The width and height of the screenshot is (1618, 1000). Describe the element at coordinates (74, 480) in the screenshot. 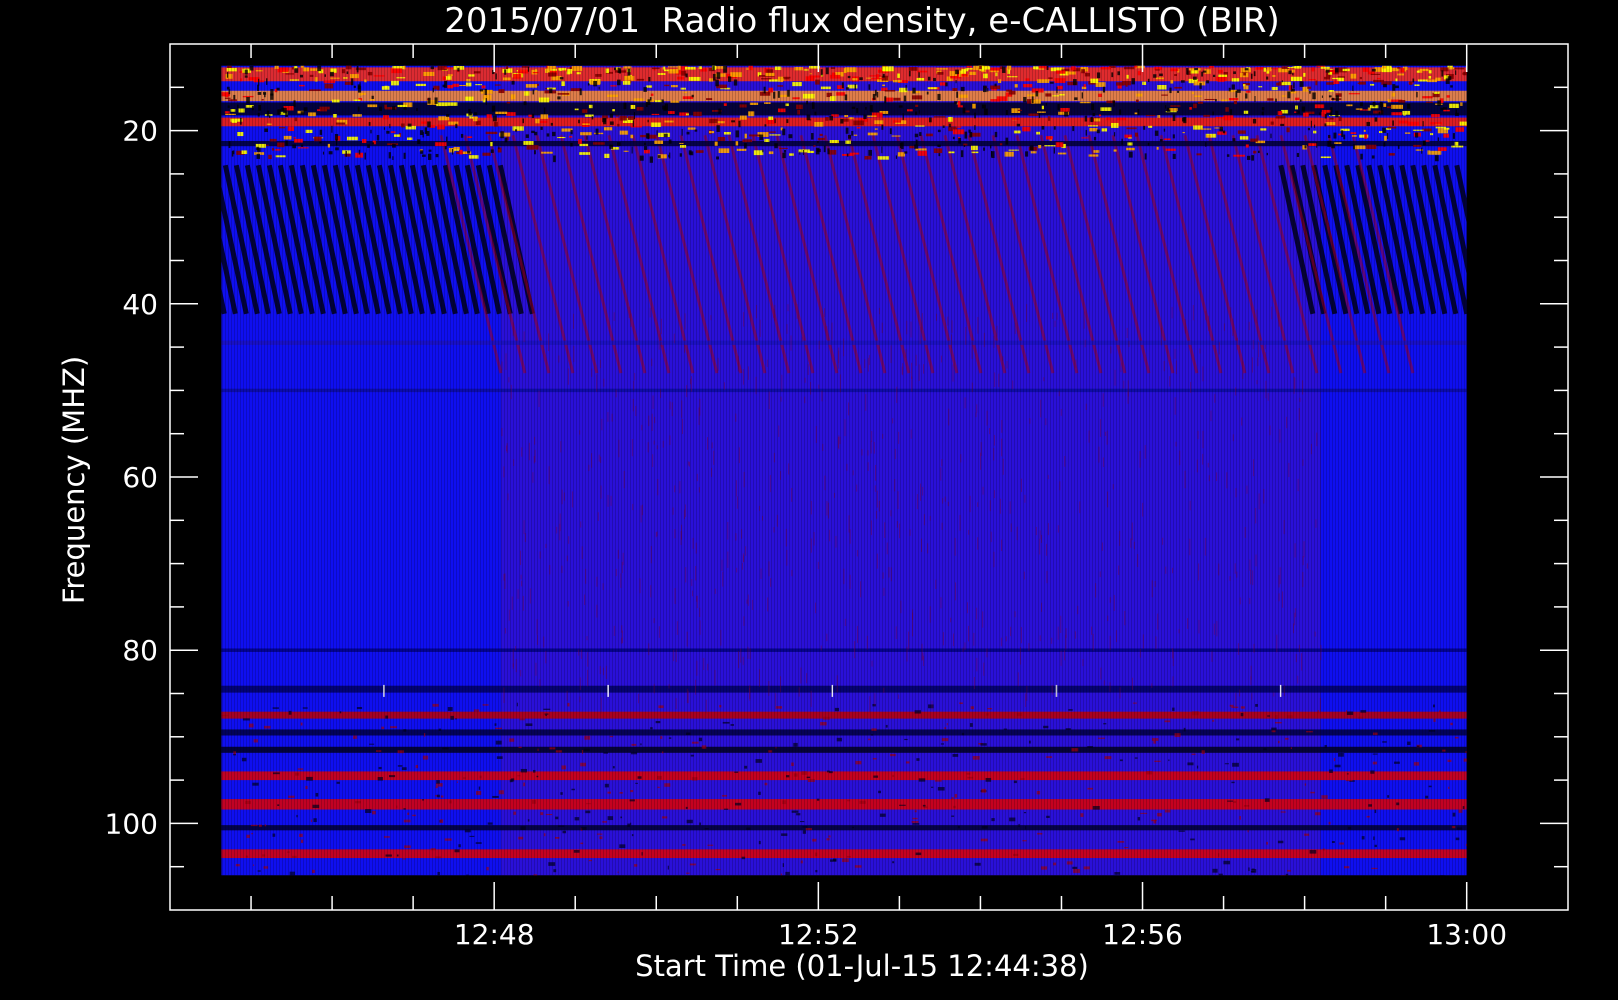

I see `y-axis-label: Frequency (MHZ)` at that location.